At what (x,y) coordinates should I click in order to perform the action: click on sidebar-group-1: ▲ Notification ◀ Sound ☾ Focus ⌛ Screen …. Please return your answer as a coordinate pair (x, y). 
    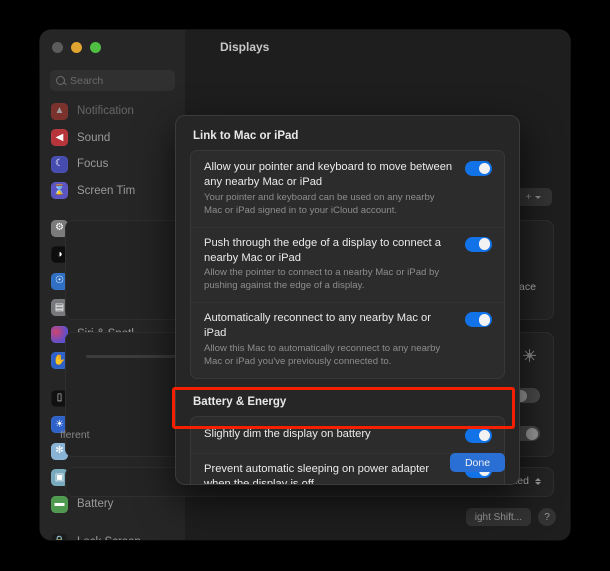
    Looking at the image, I should click on (112, 151).